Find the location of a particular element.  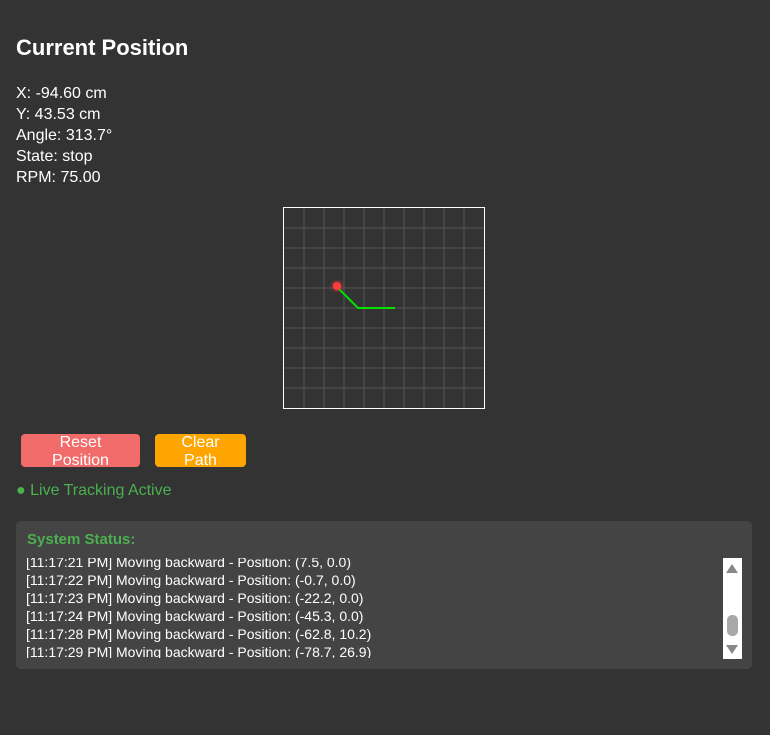

scroll-thumb is located at coordinates (732, 625).